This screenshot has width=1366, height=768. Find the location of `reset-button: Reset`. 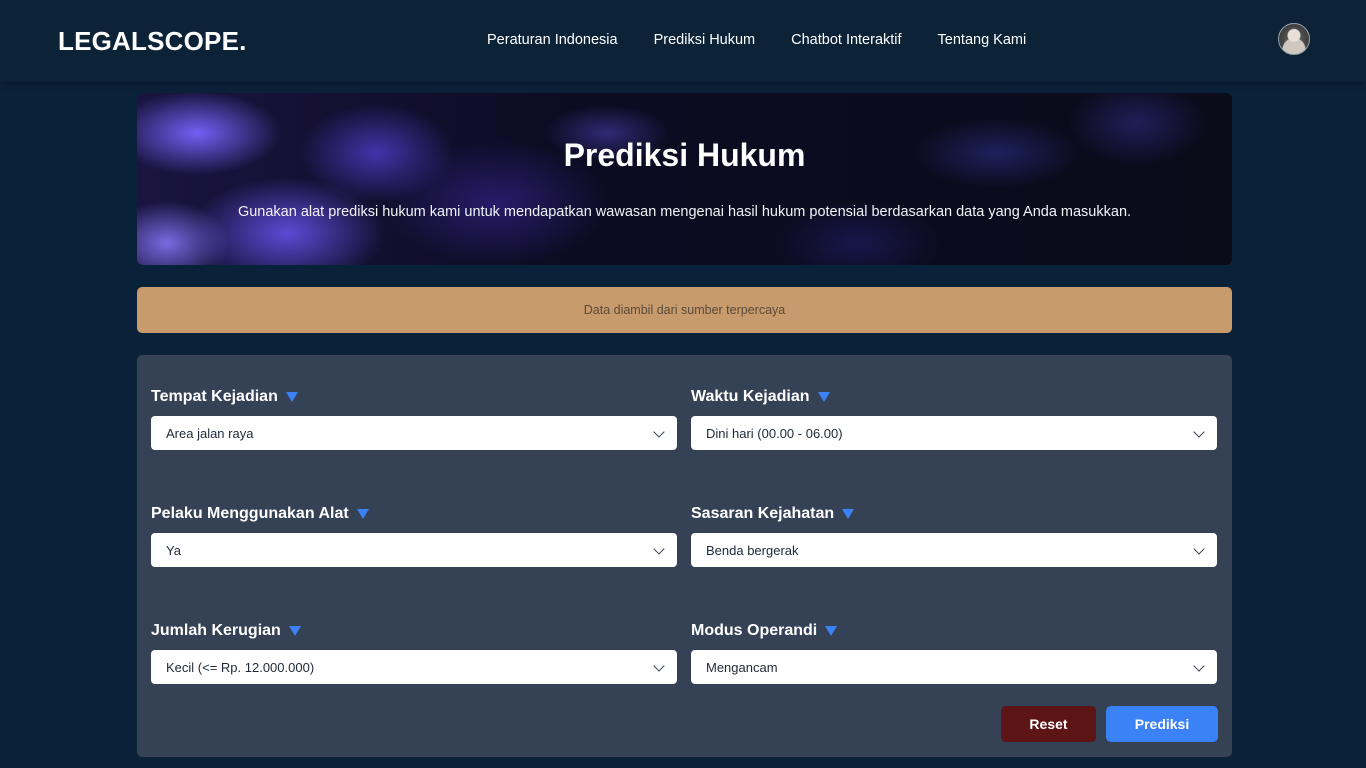

reset-button: Reset is located at coordinates (1048, 724).